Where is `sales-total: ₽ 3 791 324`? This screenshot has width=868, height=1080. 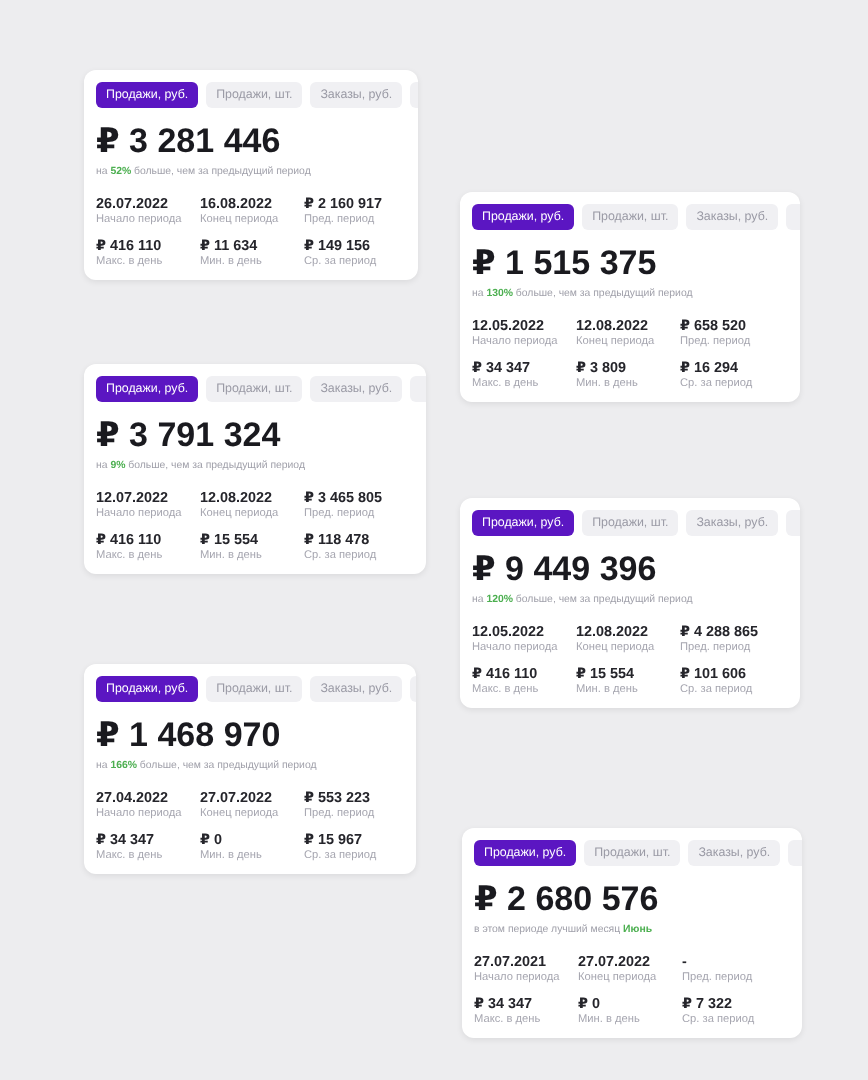 sales-total: ₽ 3 791 324 is located at coordinates (189, 436).